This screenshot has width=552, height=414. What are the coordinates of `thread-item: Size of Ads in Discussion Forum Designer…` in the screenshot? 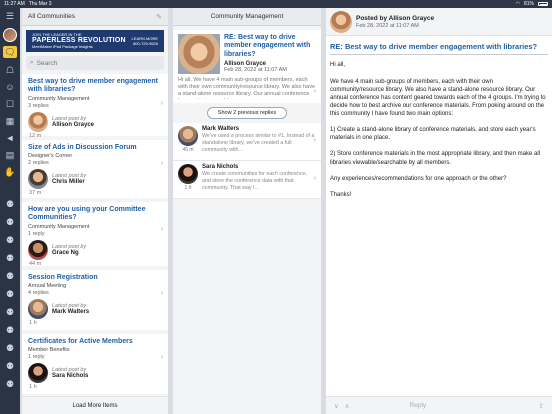 It's located at (95, 169).